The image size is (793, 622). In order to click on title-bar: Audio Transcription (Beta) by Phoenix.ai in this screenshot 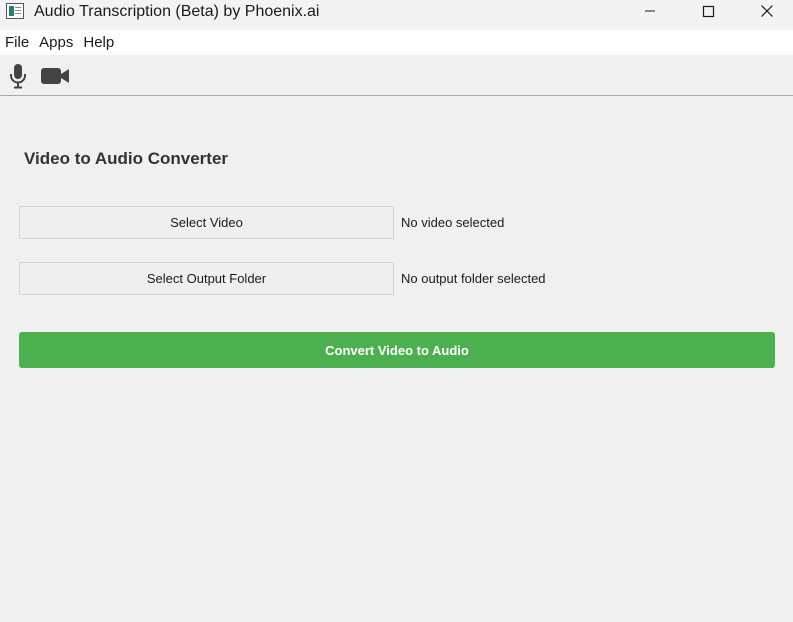, I will do `click(396, 15)`.